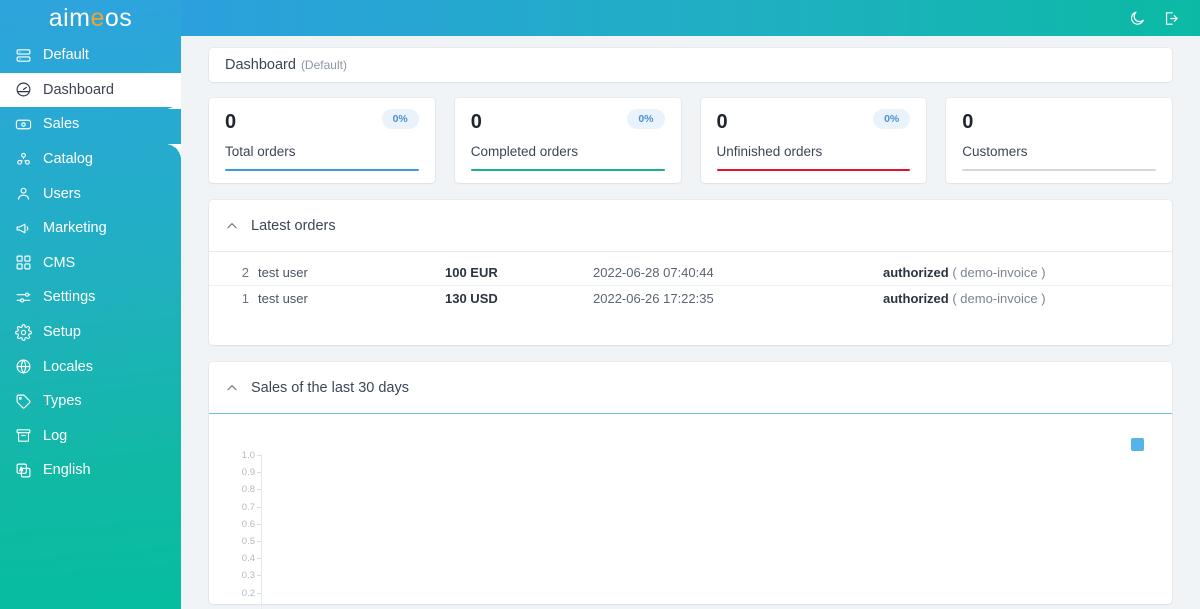 The image size is (1200, 609). What do you see at coordinates (769, 151) in the screenshot?
I see `stat-label: Unfinished orders` at bounding box center [769, 151].